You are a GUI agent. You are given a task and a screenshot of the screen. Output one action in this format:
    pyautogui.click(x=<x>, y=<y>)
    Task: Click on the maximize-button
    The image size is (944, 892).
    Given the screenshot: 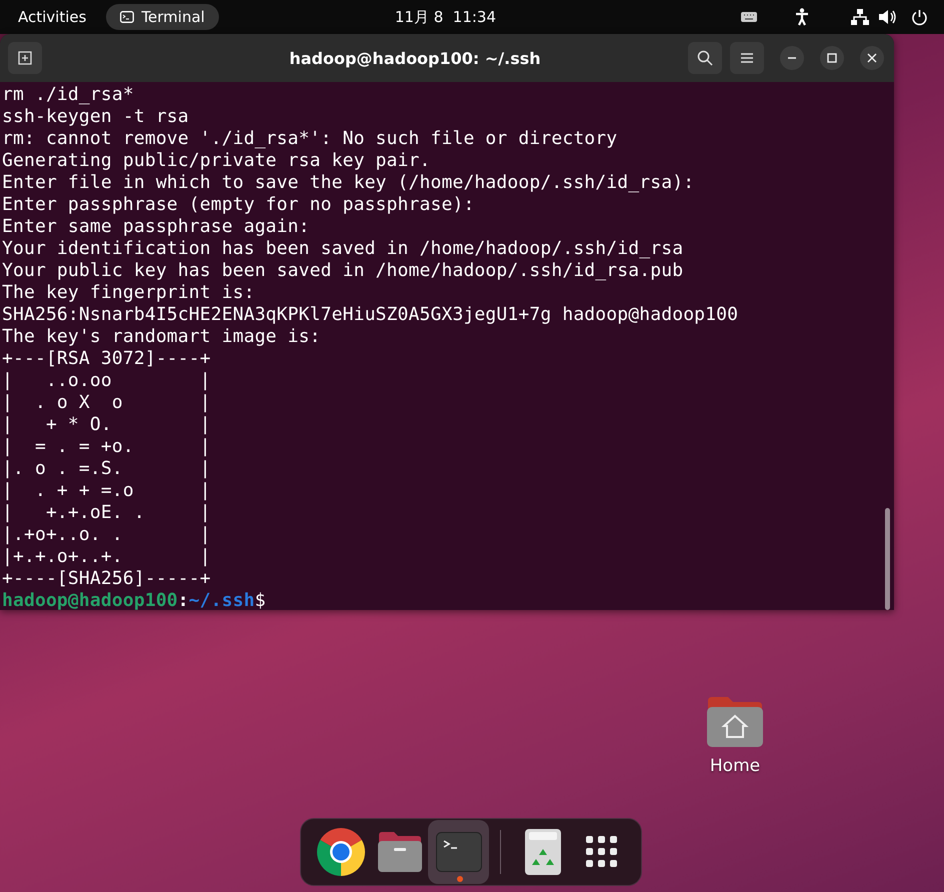 What is the action you would take?
    pyautogui.click(x=832, y=58)
    